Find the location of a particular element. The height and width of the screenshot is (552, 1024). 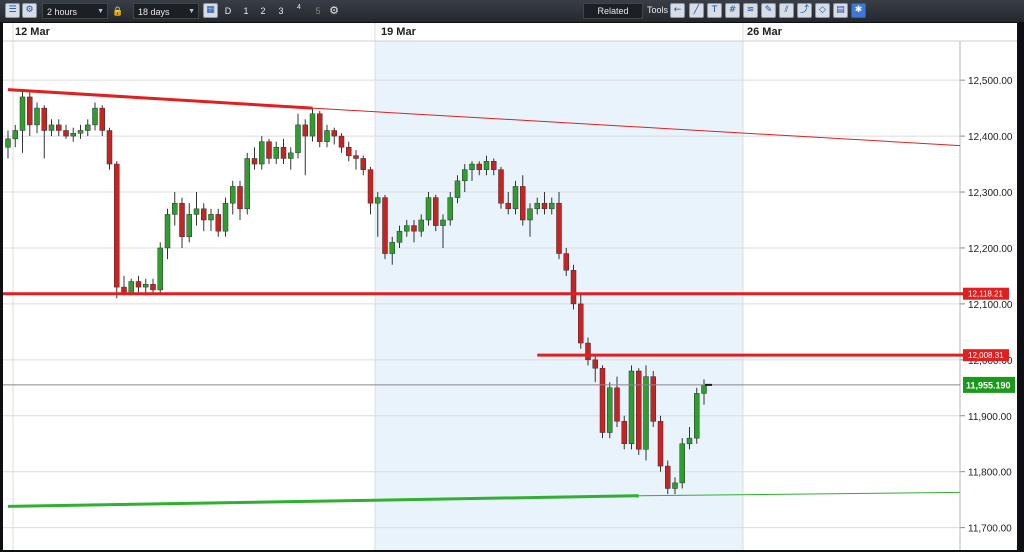

channel-icon: ⫽ is located at coordinates (786, 10).